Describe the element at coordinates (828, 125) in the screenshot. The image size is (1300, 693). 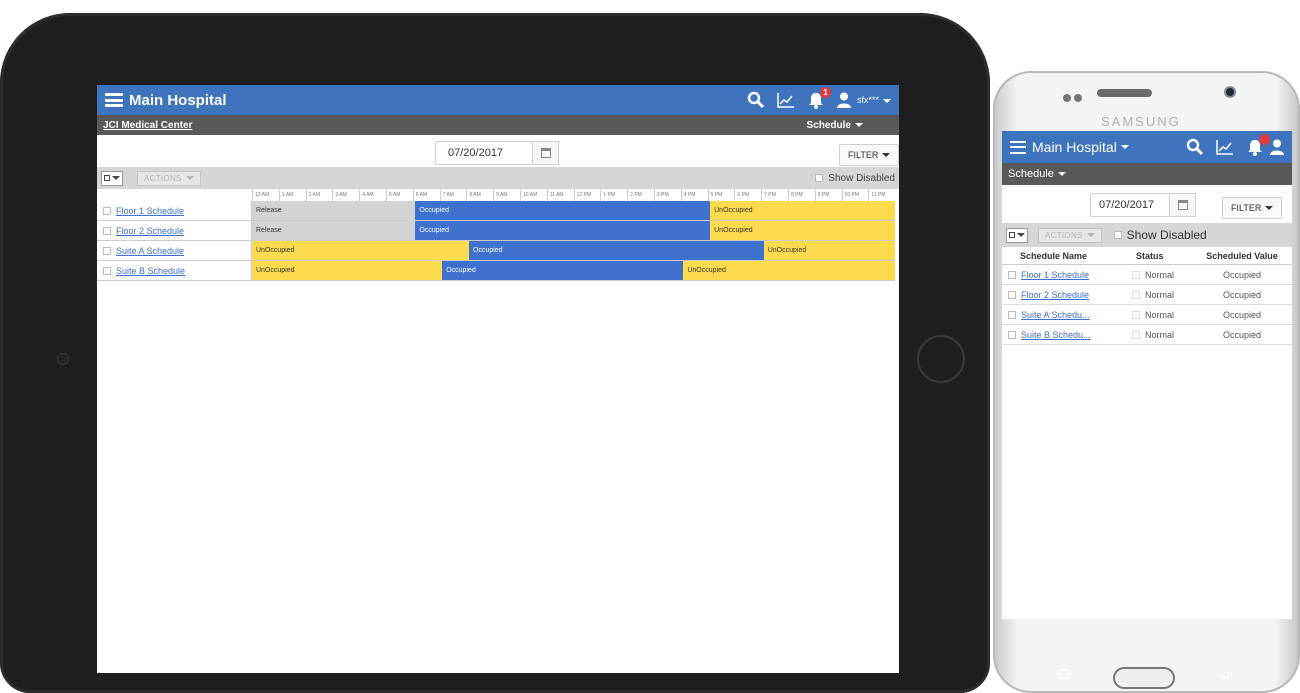
I see `view-menu-label: Schedule` at that location.